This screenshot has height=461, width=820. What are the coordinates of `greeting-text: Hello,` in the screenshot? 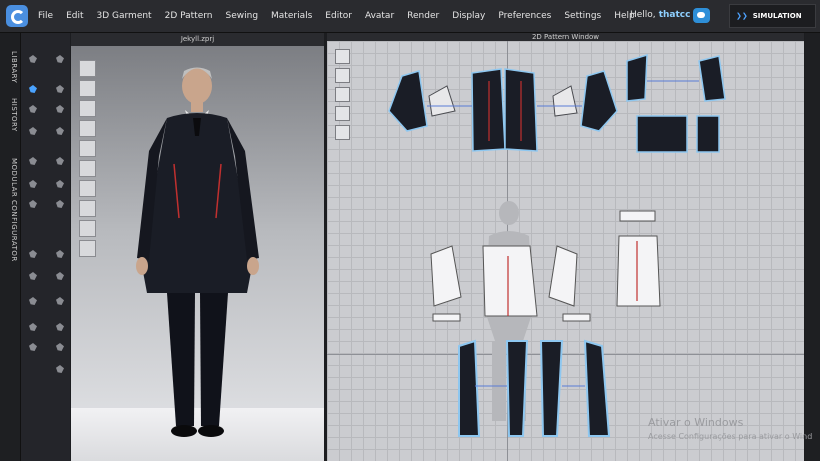 It's located at (643, 15).